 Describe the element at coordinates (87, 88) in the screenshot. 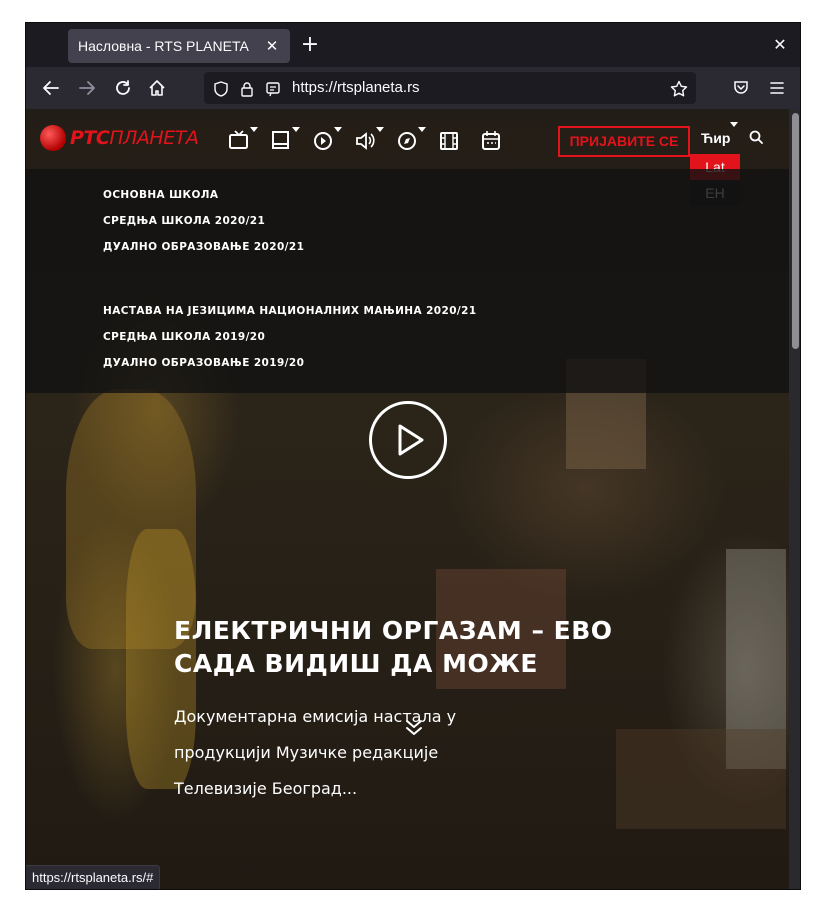

I see `forward-icon` at that location.